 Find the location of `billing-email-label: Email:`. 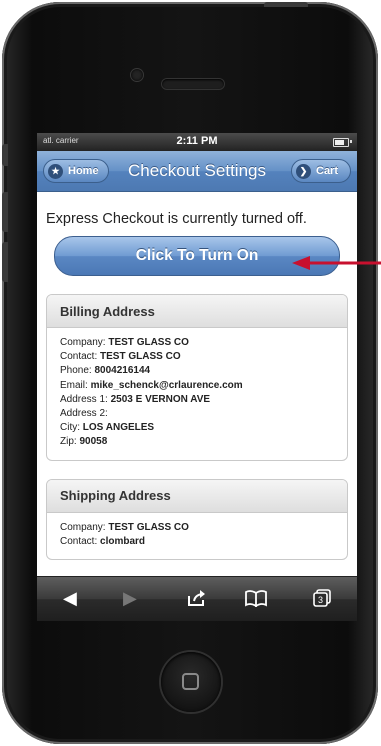

billing-email-label: Email: is located at coordinates (74, 385).